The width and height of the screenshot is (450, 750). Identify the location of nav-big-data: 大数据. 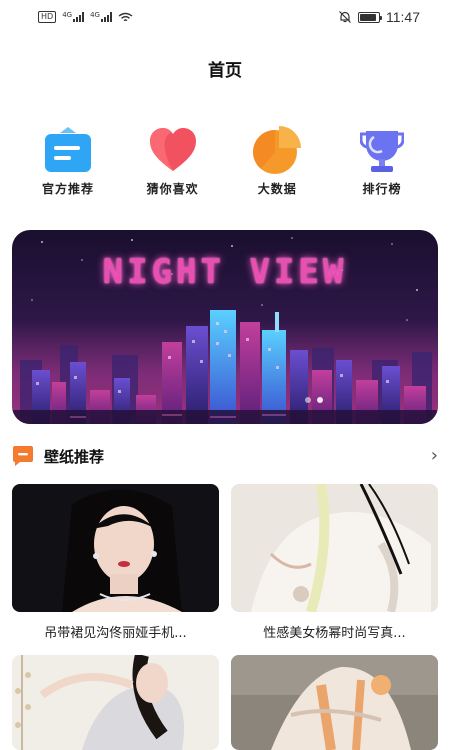
(277, 160).